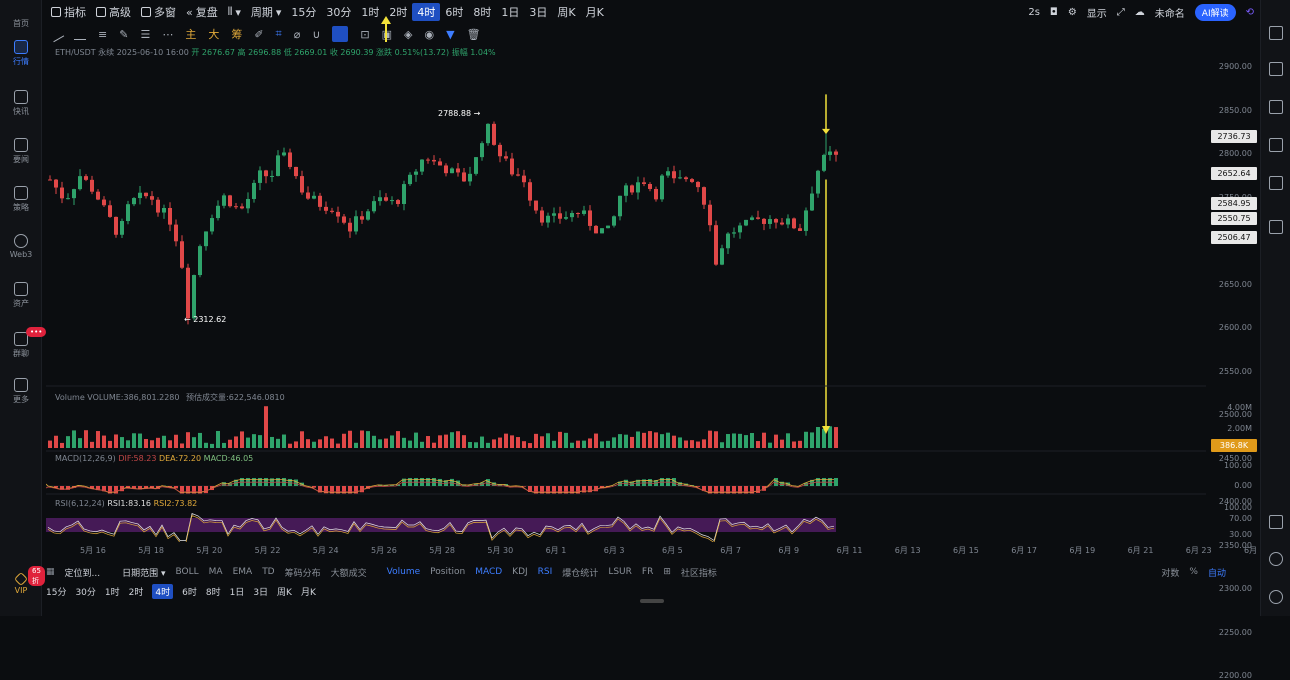 This screenshot has width=1290, height=680. Describe the element at coordinates (545, 572) in the screenshot. I see `ind-rsi: RSI` at that location.